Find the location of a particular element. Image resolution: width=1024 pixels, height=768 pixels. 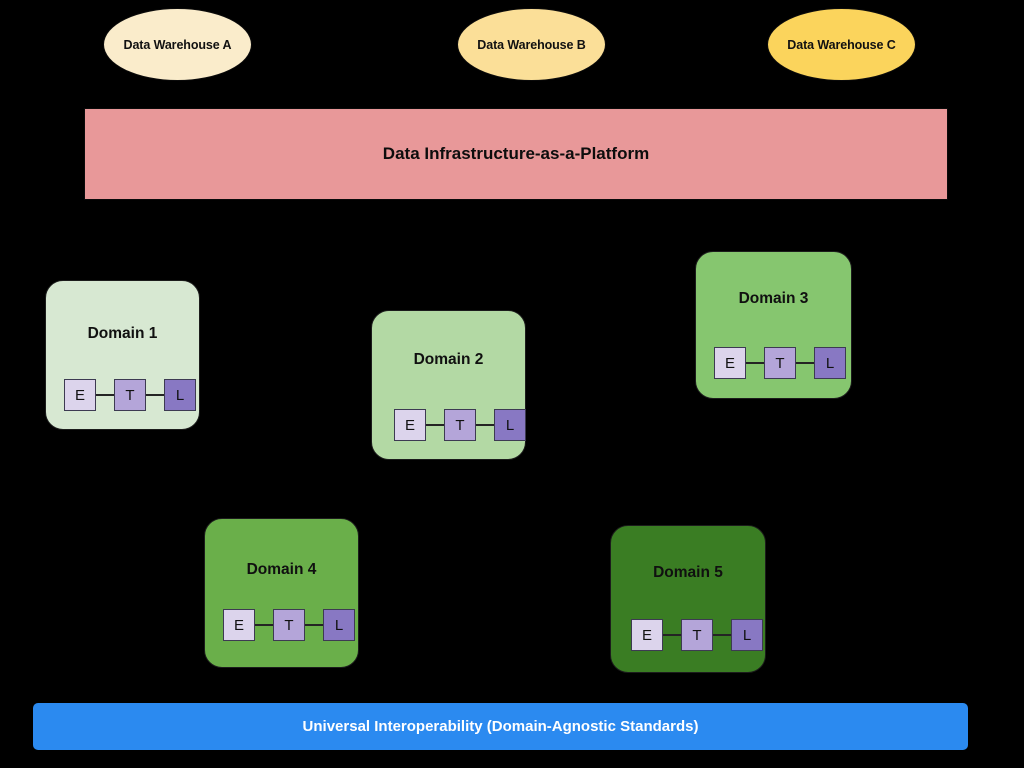

etl-chain-domain-2: E T L is located at coordinates (460, 425).